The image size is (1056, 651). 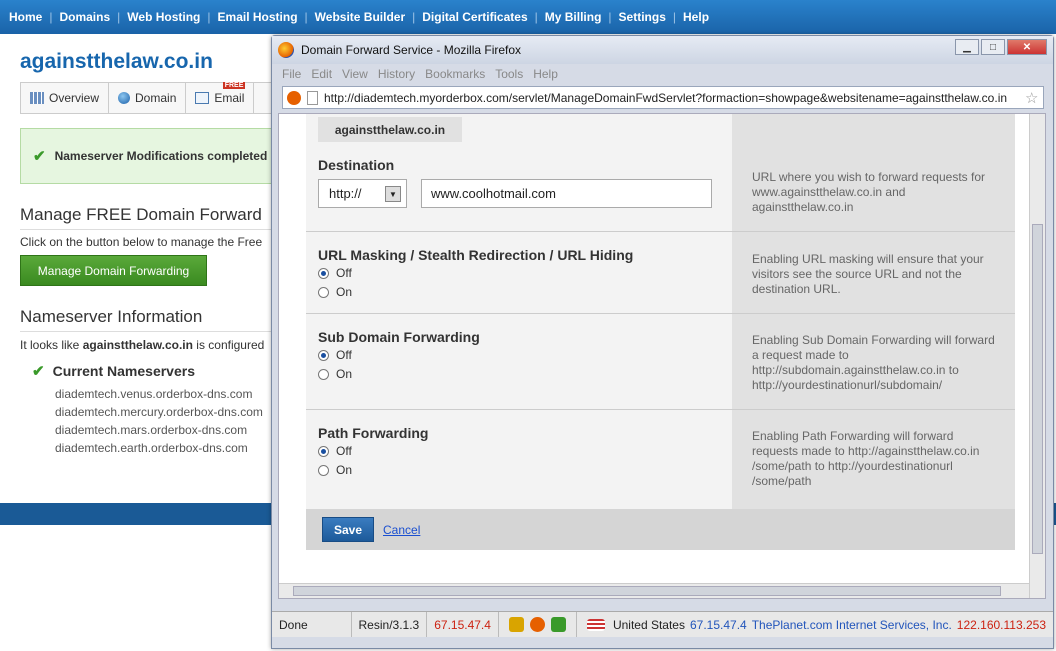 What do you see at coordinates (573, 17) in the screenshot?
I see `nav-my-billing: My Billing` at bounding box center [573, 17].